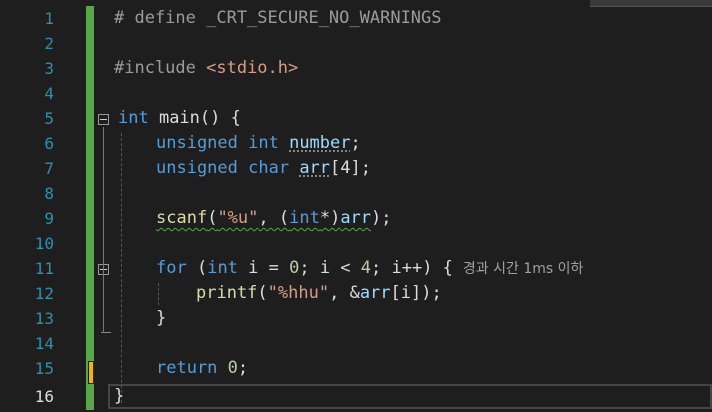 This screenshot has height=412, width=712. Describe the element at coordinates (330, 268) in the screenshot. I see `code-text: ; i <` at that location.